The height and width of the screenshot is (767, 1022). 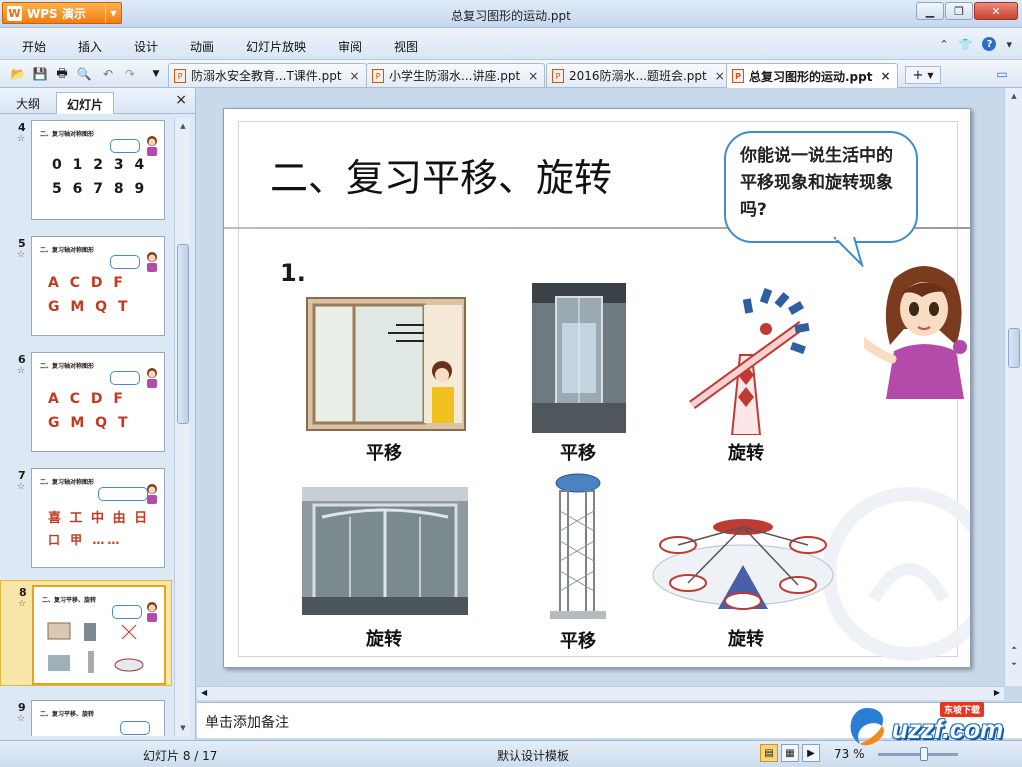 What do you see at coordinates (34, 46) in the screenshot?
I see `menu-home: 开始` at bounding box center [34, 46].